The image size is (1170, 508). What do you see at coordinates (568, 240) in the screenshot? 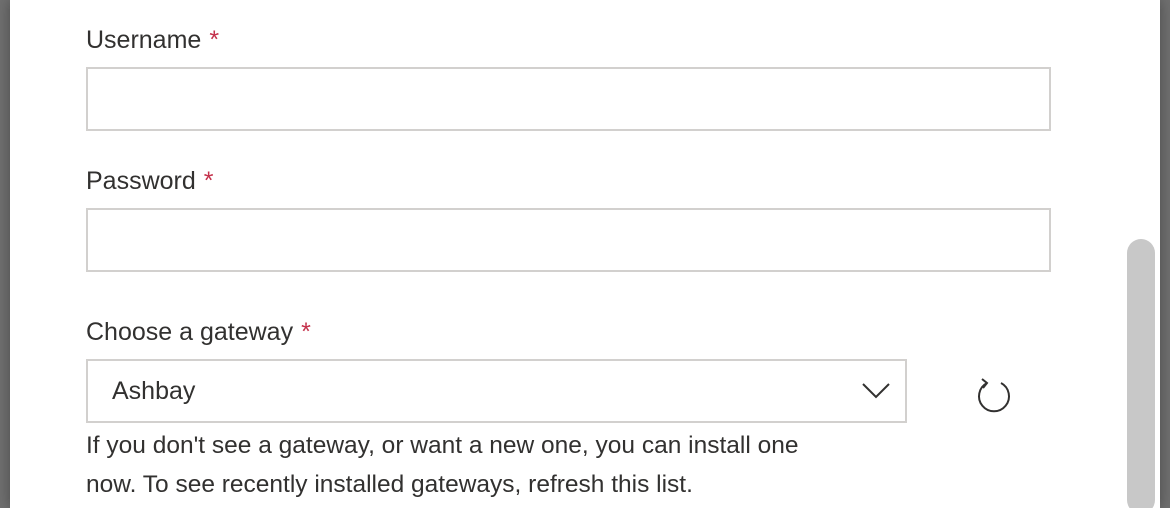
I see `password-input` at bounding box center [568, 240].